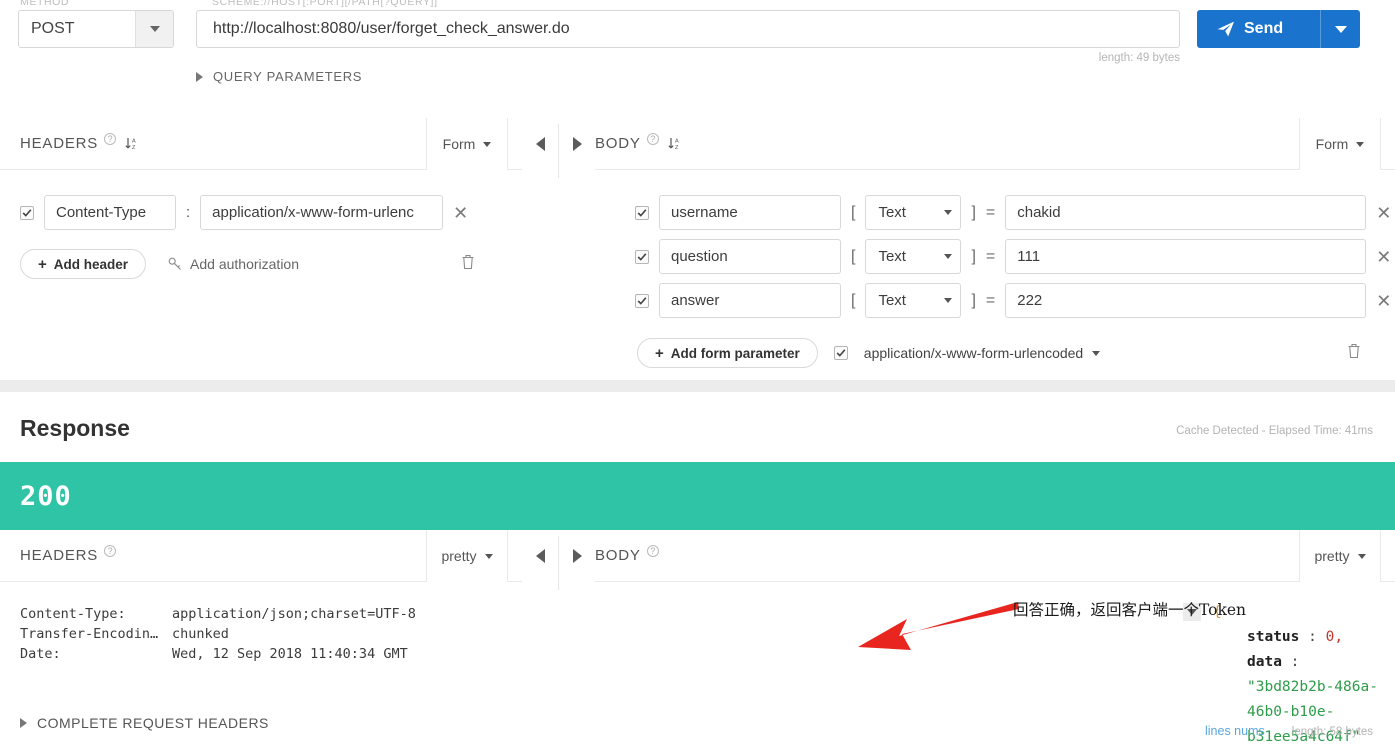 This screenshot has height=744, width=1395. What do you see at coordinates (459, 556) in the screenshot?
I see `response-headers-format-value: pretty` at bounding box center [459, 556].